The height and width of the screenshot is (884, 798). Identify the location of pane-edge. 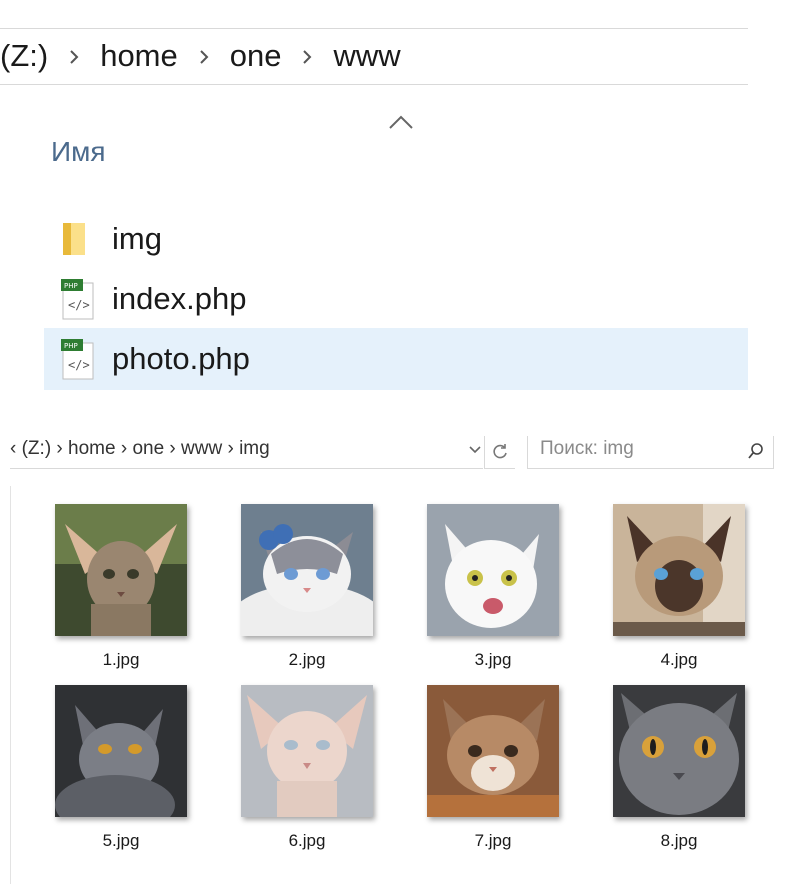
(10, 685).